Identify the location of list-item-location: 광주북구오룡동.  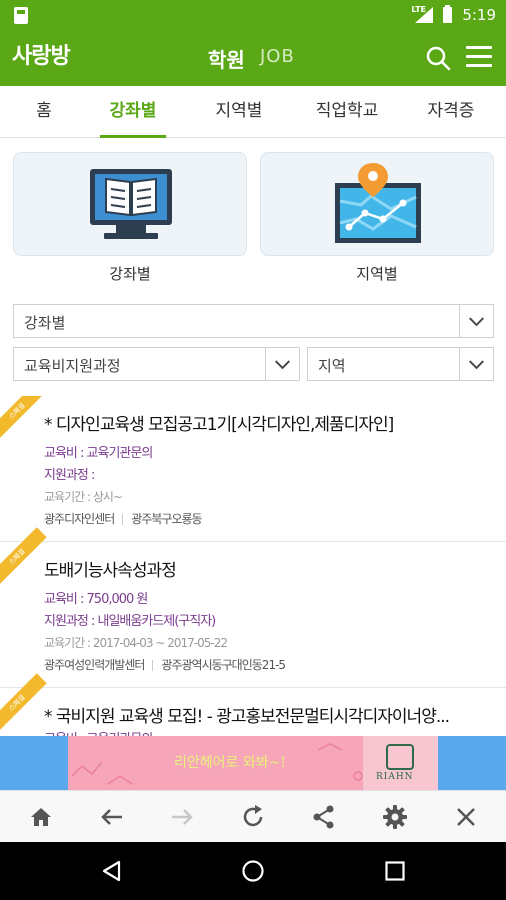
(166, 519).